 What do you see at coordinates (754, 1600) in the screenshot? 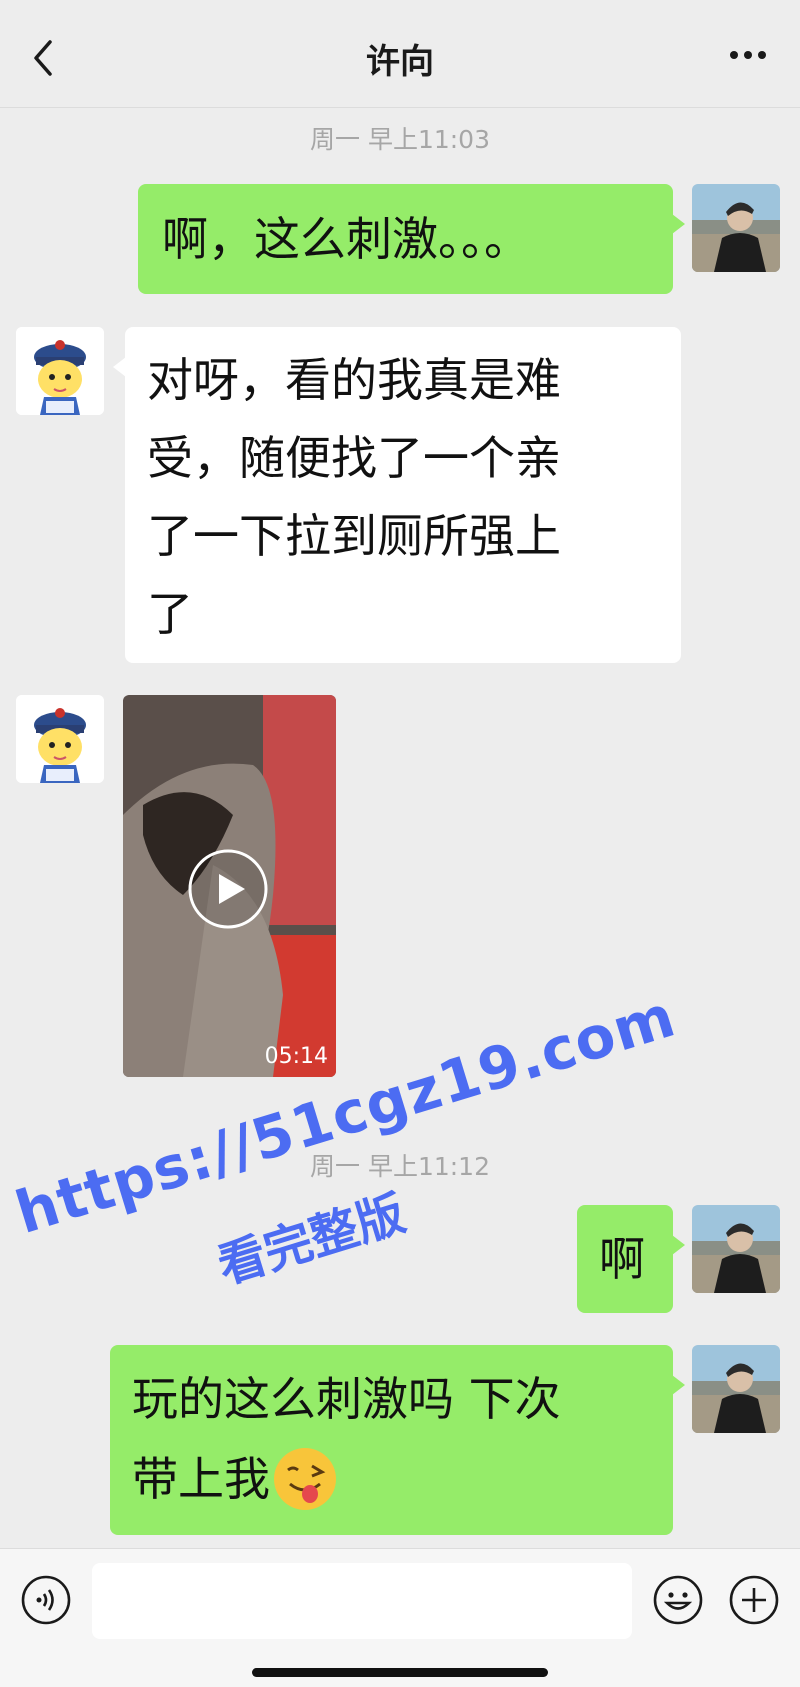
I see `plus-icon` at bounding box center [754, 1600].